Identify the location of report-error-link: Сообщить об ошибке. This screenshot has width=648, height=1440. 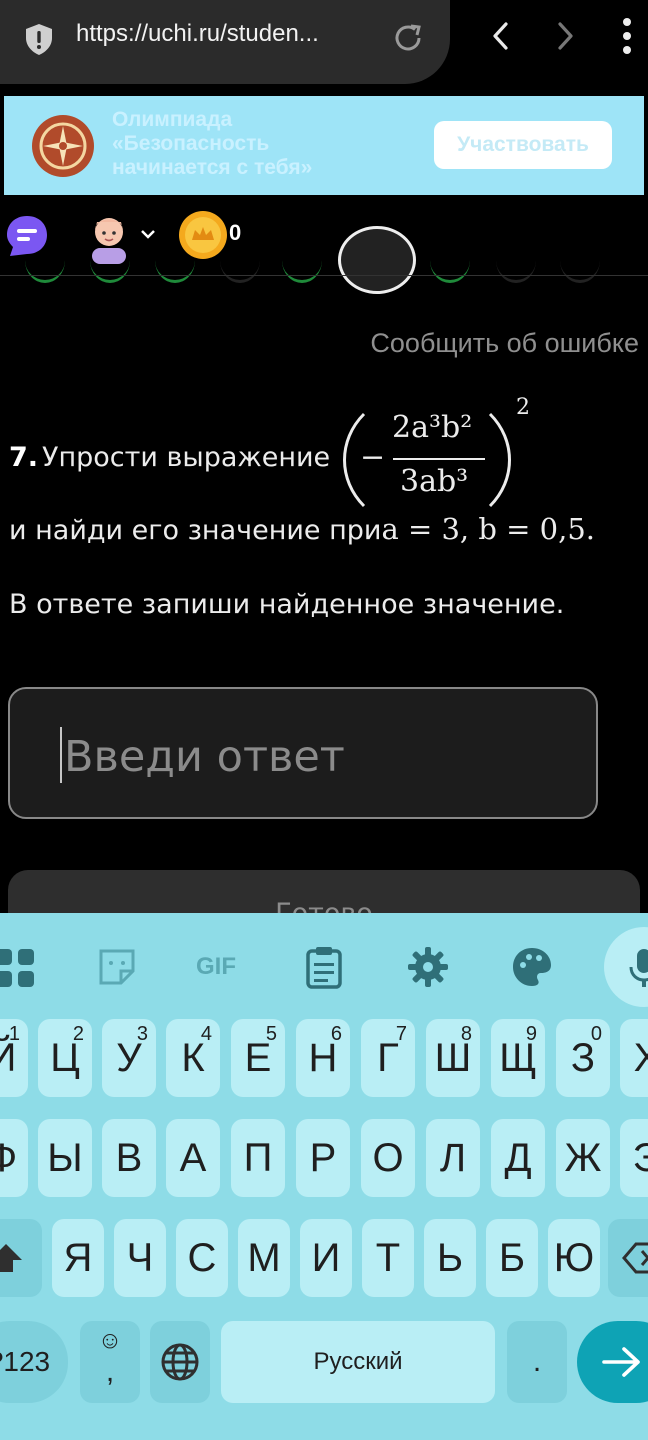
(504, 343).